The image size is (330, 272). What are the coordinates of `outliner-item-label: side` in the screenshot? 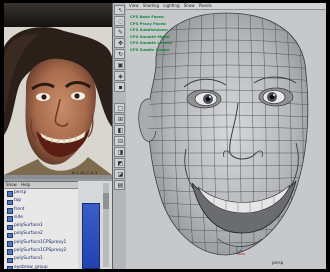 It's located at (18, 217).